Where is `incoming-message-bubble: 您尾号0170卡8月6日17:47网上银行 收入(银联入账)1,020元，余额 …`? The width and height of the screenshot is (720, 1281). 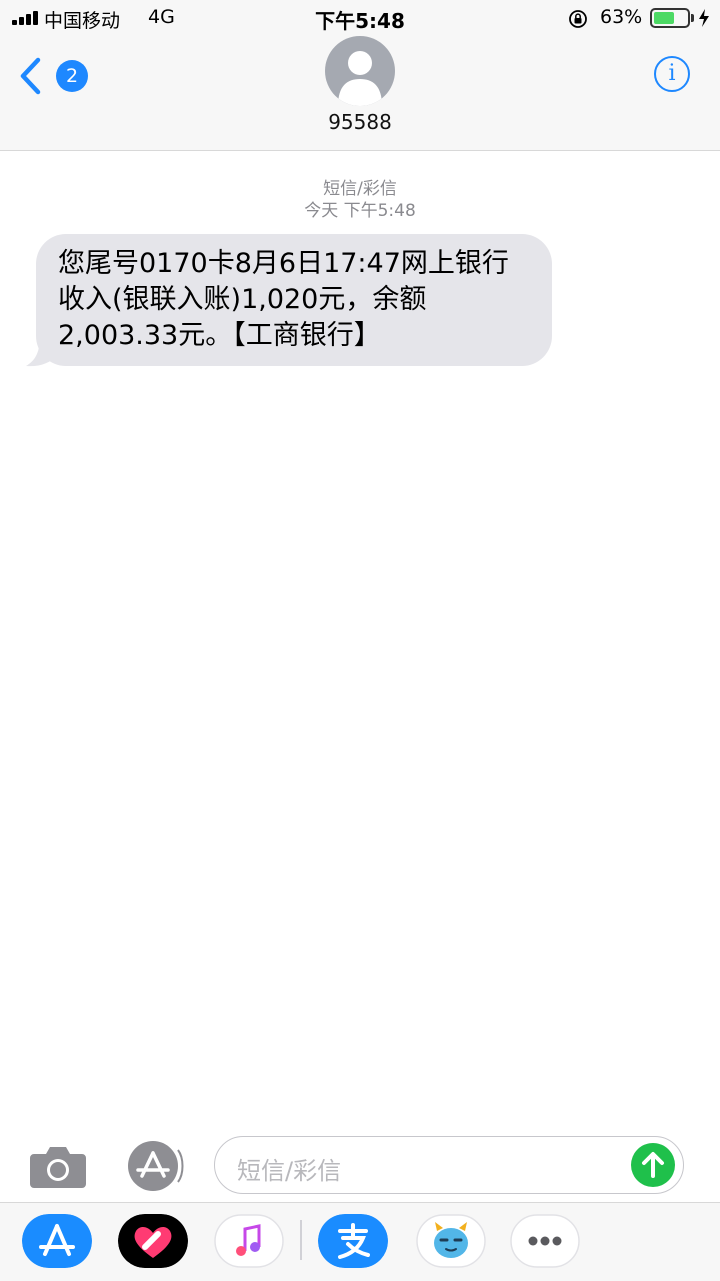 incoming-message-bubble: 您尾号0170卡8月6日17:47网上银行 收入(银联入账)1,020元，余额 … is located at coordinates (289, 301).